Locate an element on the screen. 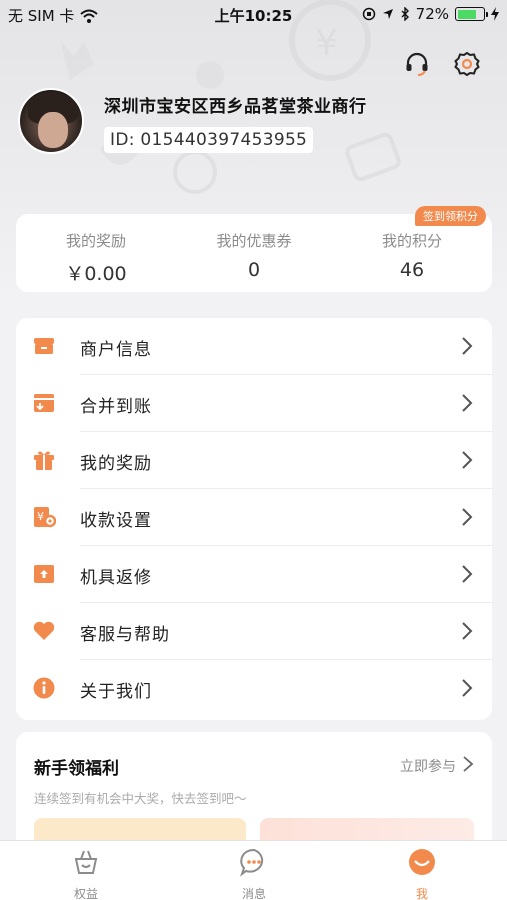 The image size is (507, 900). store-icon is located at coordinates (44, 346).